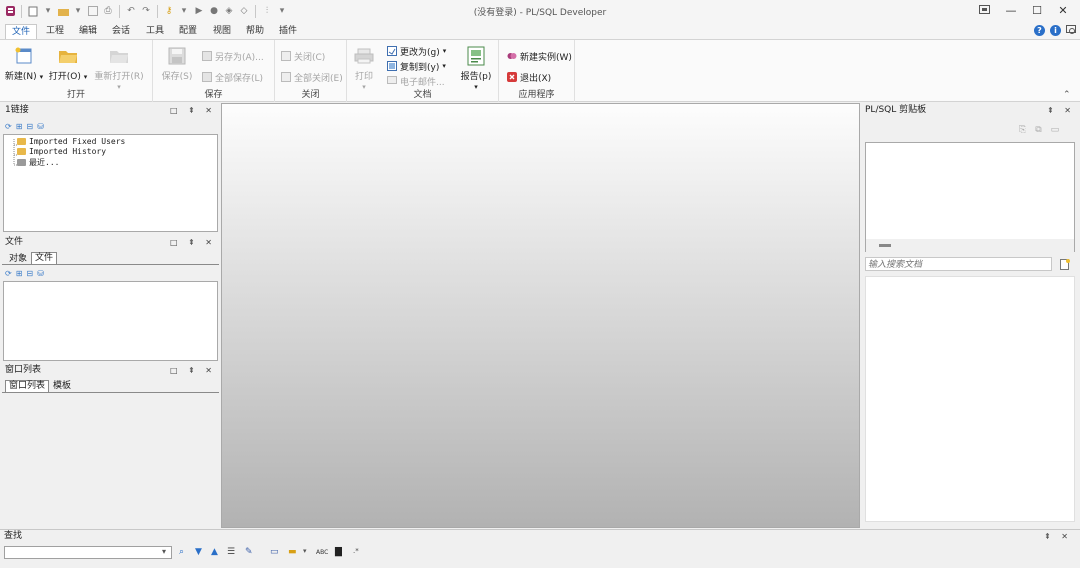 This screenshot has width=1080, height=568. Describe the element at coordinates (529, 77) in the screenshot. I see `exit-button: 退出(X)` at that location.